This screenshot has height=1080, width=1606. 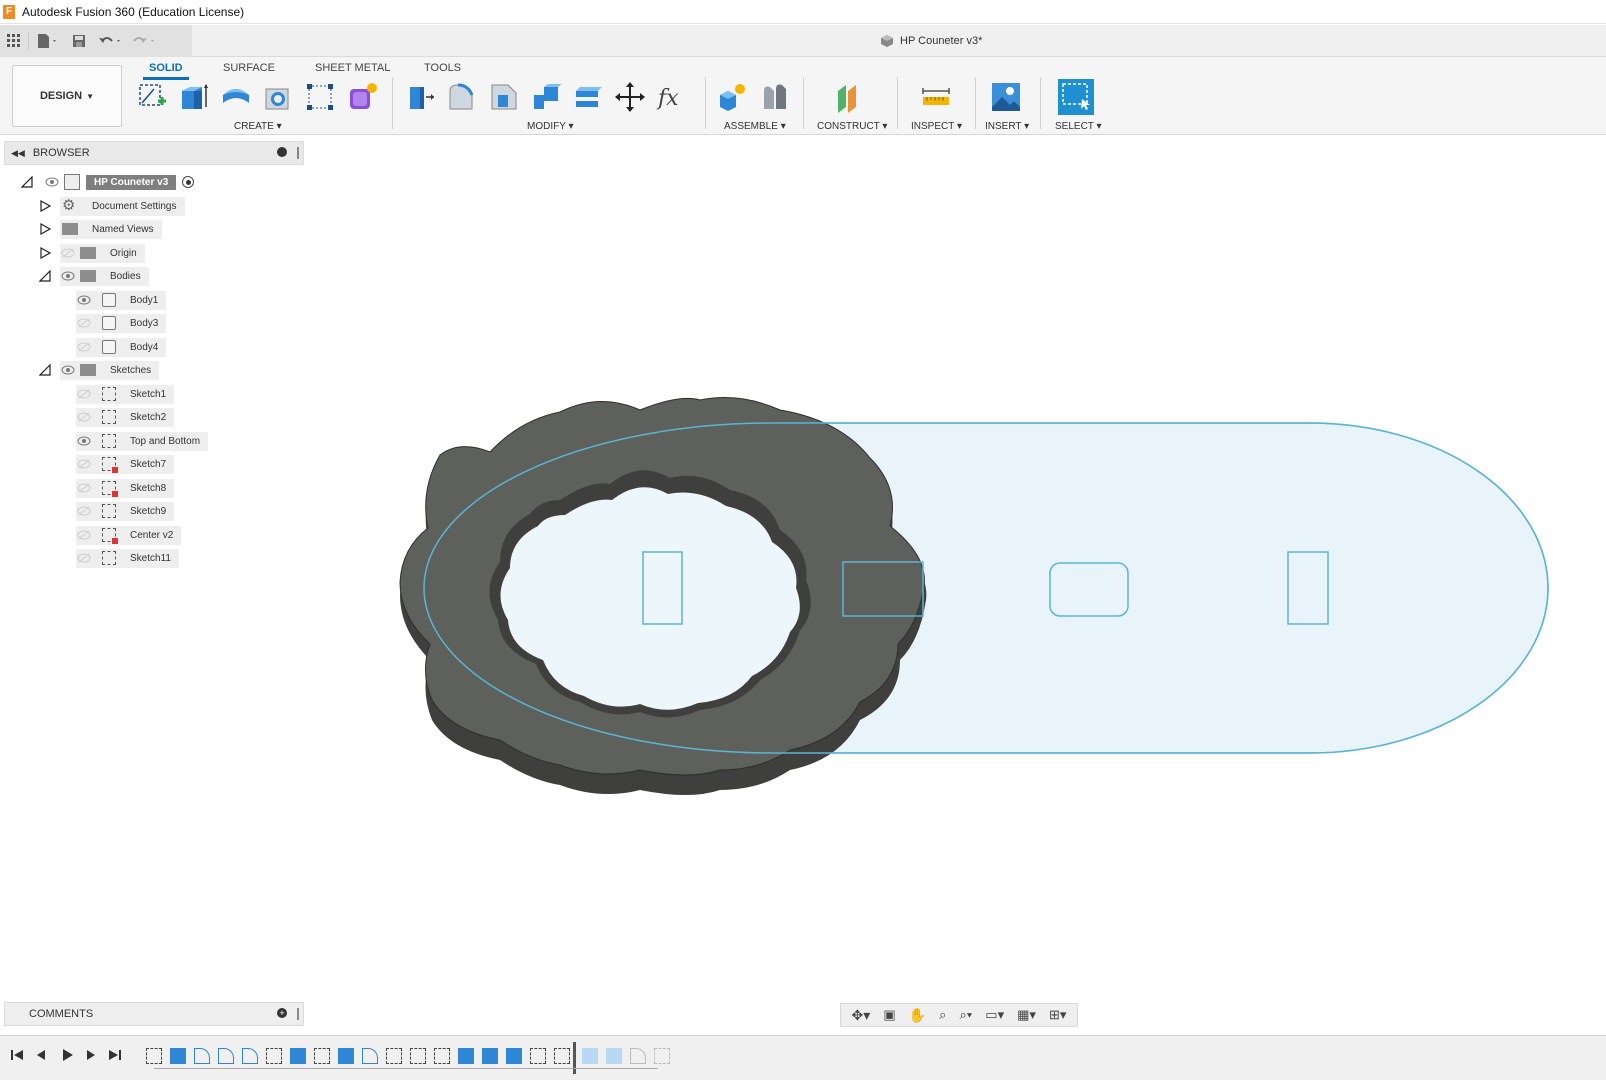 I want to click on measure-icon, so click(x=936, y=97).